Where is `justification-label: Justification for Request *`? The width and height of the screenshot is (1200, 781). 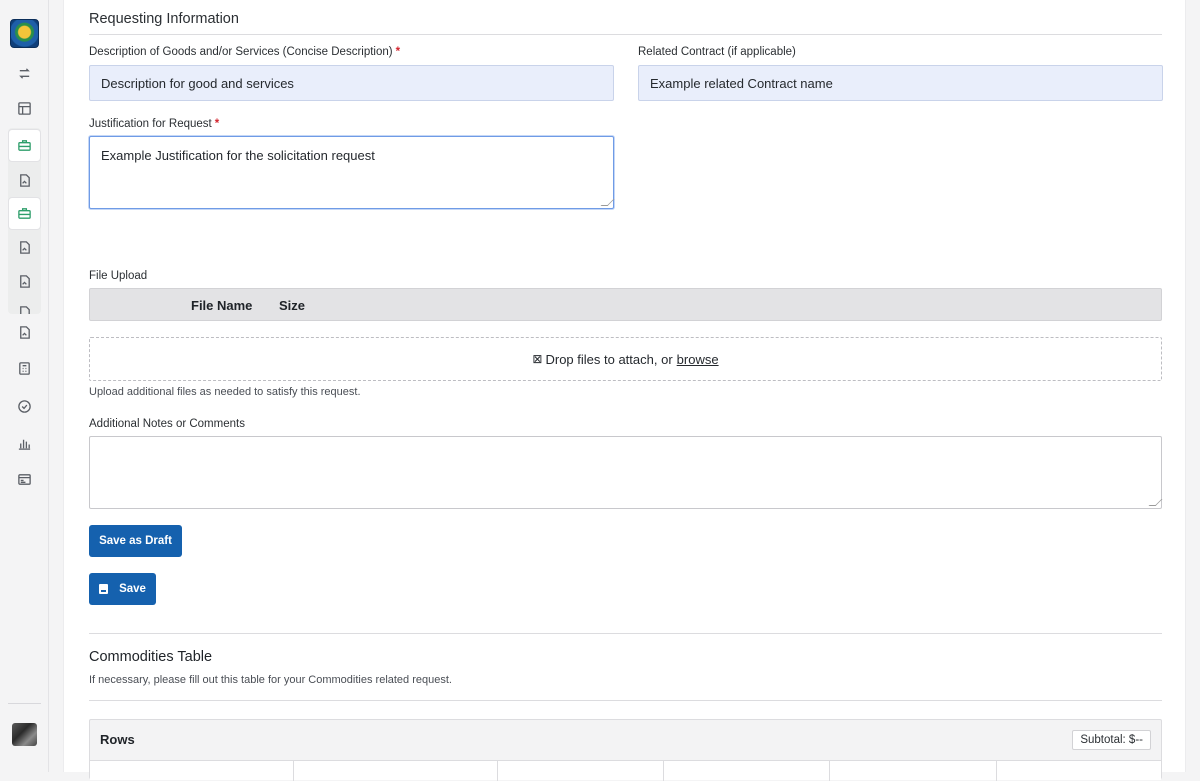
justification-label: Justification for Request * is located at coordinates (154, 124).